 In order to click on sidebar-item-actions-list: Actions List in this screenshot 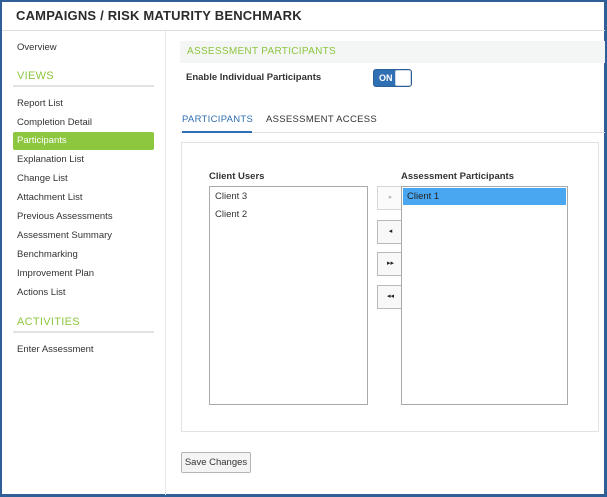, I will do `click(41, 293)`.